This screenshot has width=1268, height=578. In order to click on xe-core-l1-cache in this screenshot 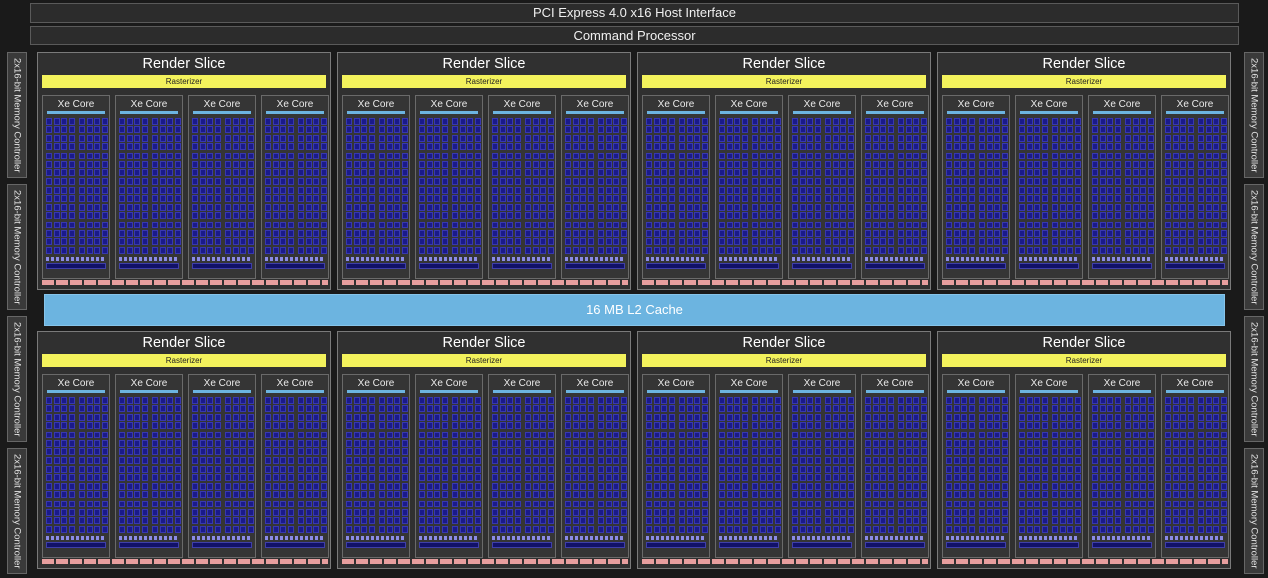, I will do `click(376, 266)`.